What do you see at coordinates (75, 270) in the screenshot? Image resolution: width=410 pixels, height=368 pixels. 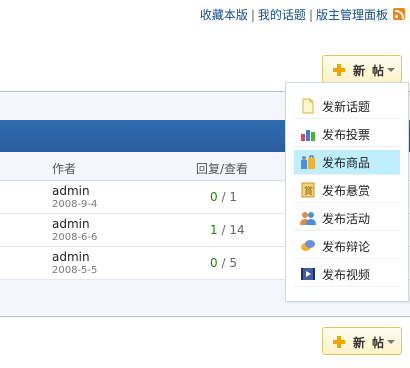 I see `post-date: 2008-5-5` at bounding box center [75, 270].